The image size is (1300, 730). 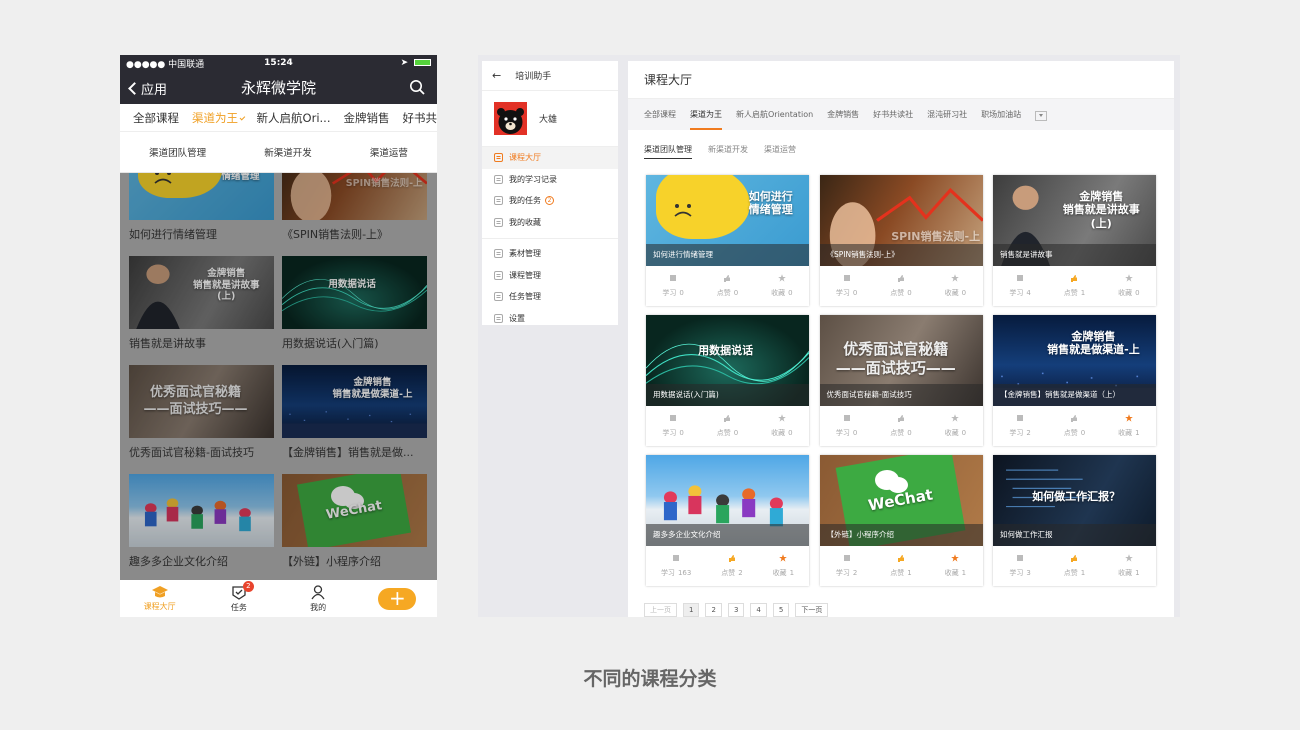 What do you see at coordinates (893, 114) in the screenshot?
I see `tab-4: 好书共读社` at bounding box center [893, 114].